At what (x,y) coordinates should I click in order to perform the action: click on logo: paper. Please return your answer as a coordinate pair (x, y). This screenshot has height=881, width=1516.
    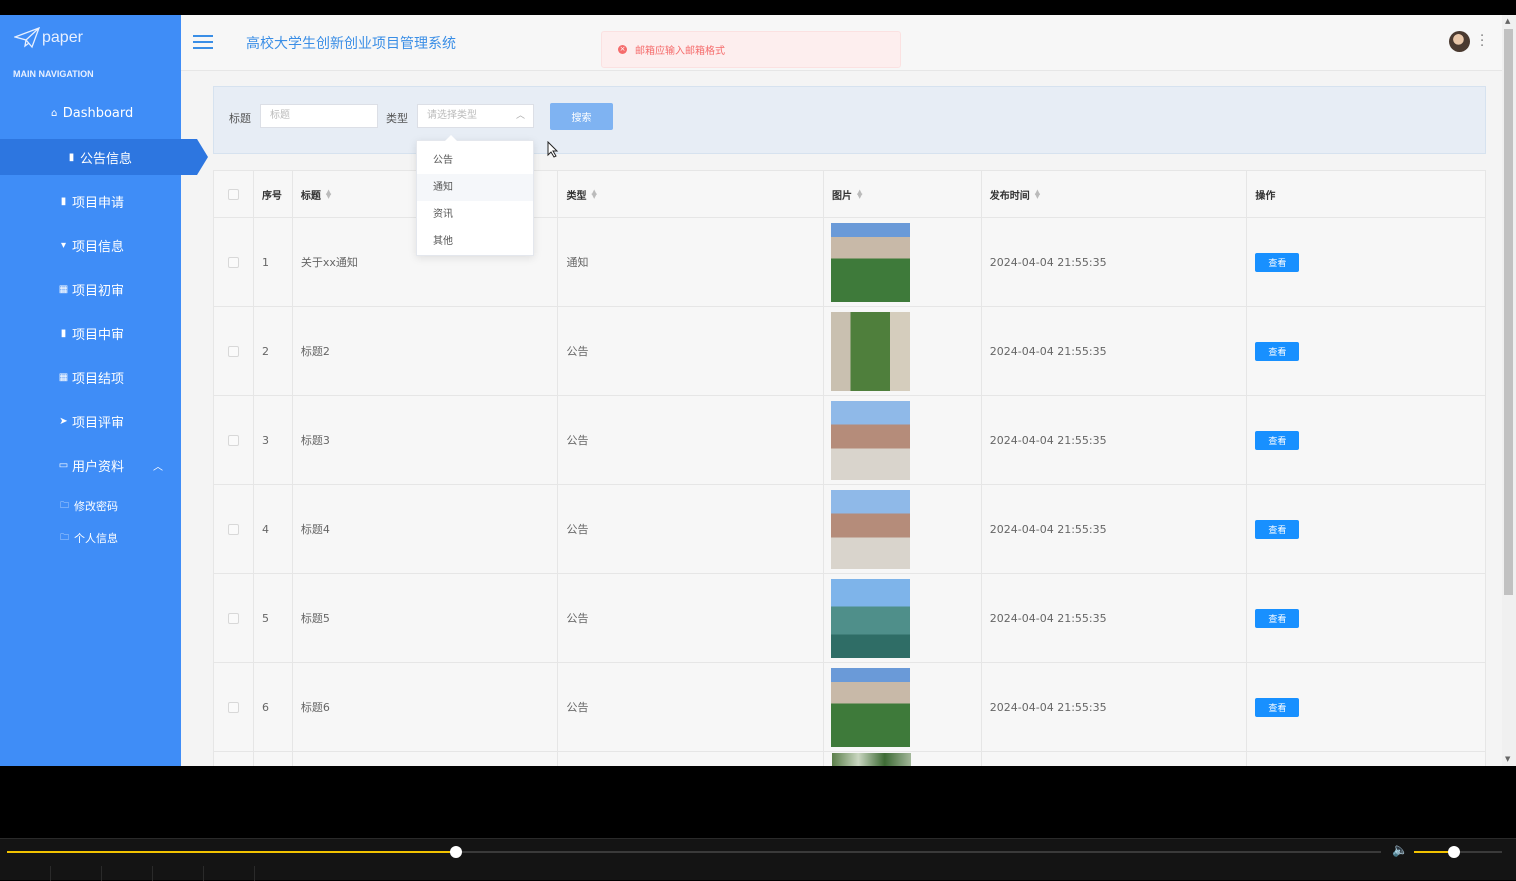
    Looking at the image, I should click on (48, 38).